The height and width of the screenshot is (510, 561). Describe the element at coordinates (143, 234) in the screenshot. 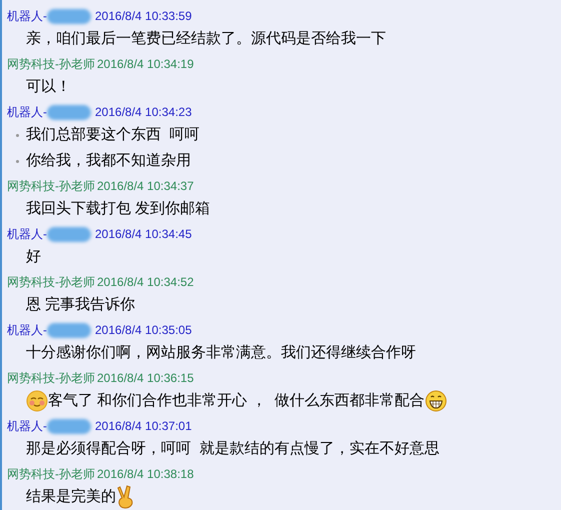

I see `timestamp: 2016/8/4 10:34:45` at that location.